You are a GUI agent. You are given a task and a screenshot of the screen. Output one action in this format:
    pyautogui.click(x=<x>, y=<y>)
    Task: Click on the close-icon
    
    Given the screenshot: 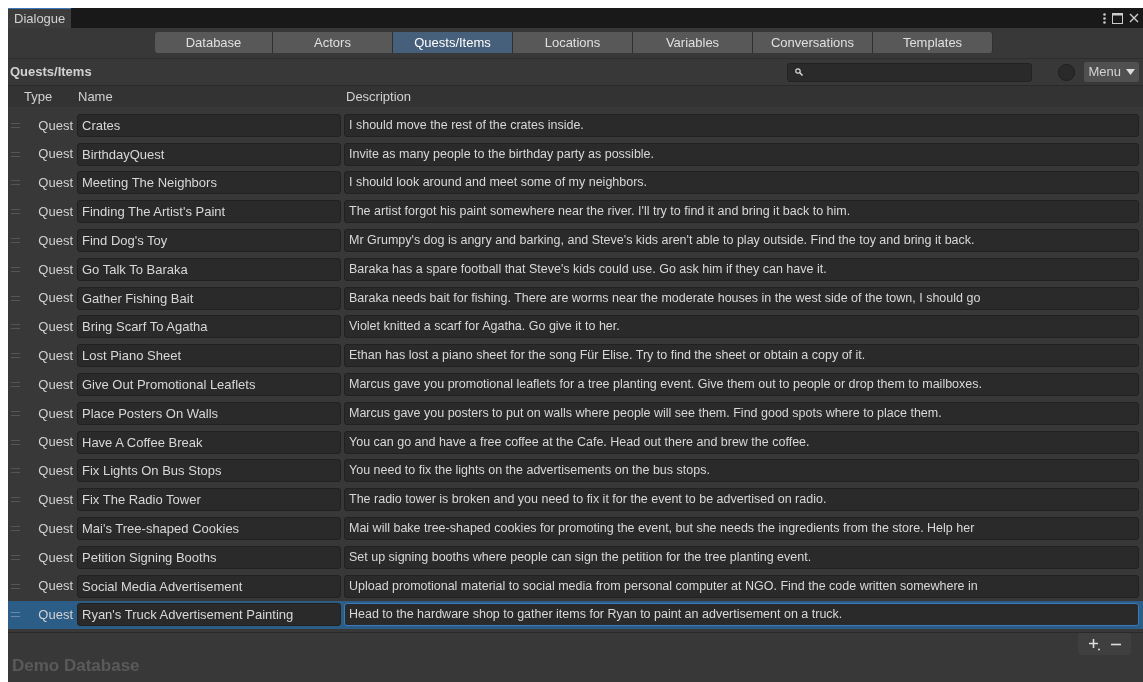 What is the action you would take?
    pyautogui.click(x=1134, y=18)
    